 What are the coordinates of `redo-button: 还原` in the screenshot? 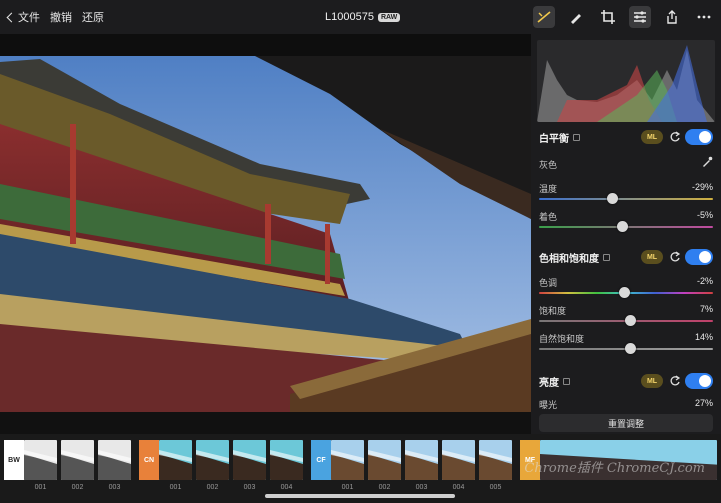 It's located at (93, 17).